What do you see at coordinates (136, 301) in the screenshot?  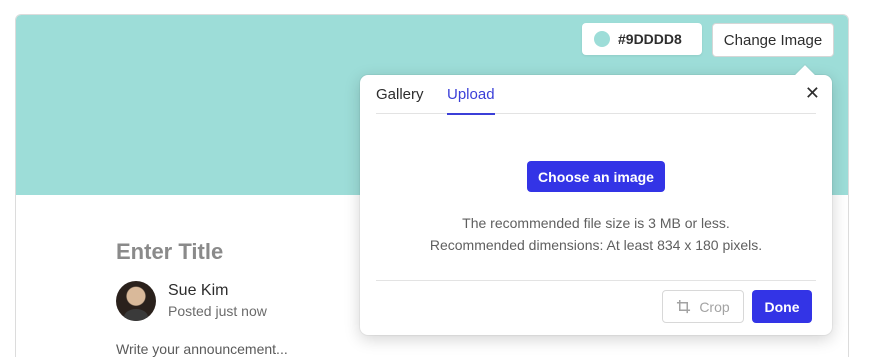 I see `avatar` at bounding box center [136, 301].